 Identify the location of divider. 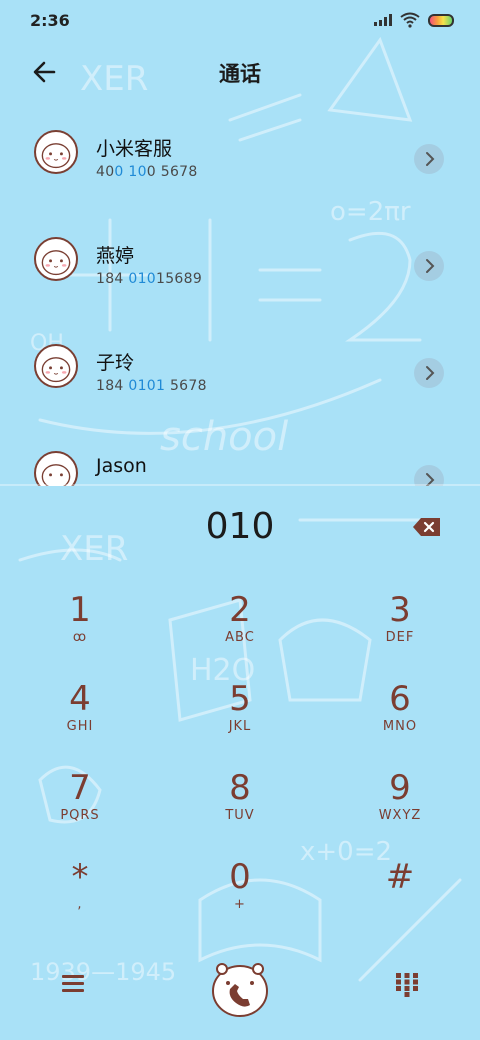
(240, 485).